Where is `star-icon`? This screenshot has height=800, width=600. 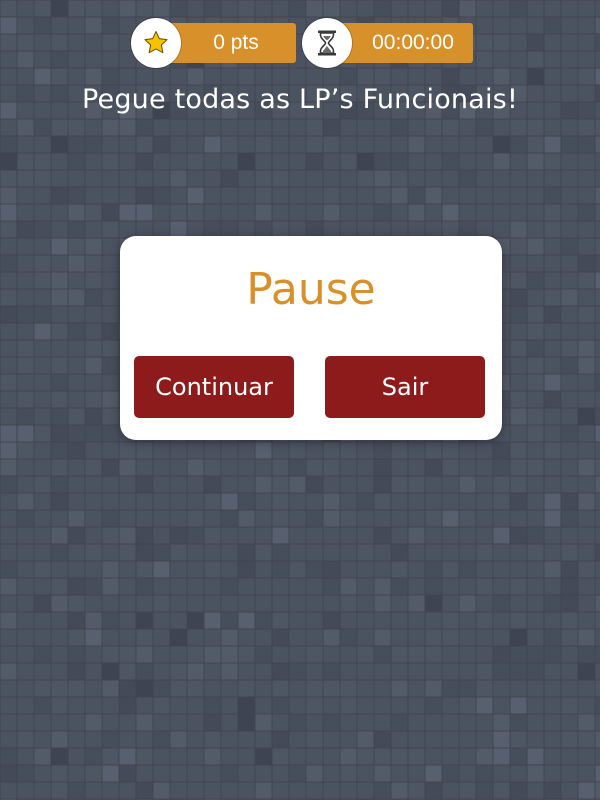 star-icon is located at coordinates (156, 42).